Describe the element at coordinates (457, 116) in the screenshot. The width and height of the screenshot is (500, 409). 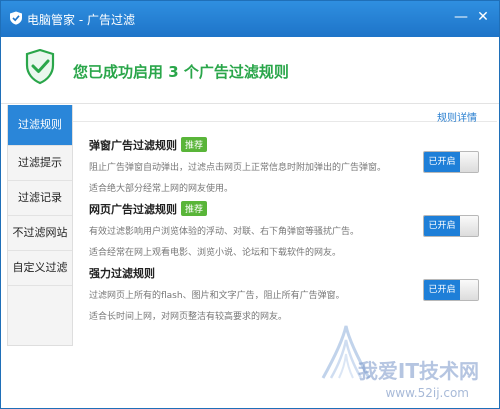
I see `rule-details-link: 规则详情` at that location.